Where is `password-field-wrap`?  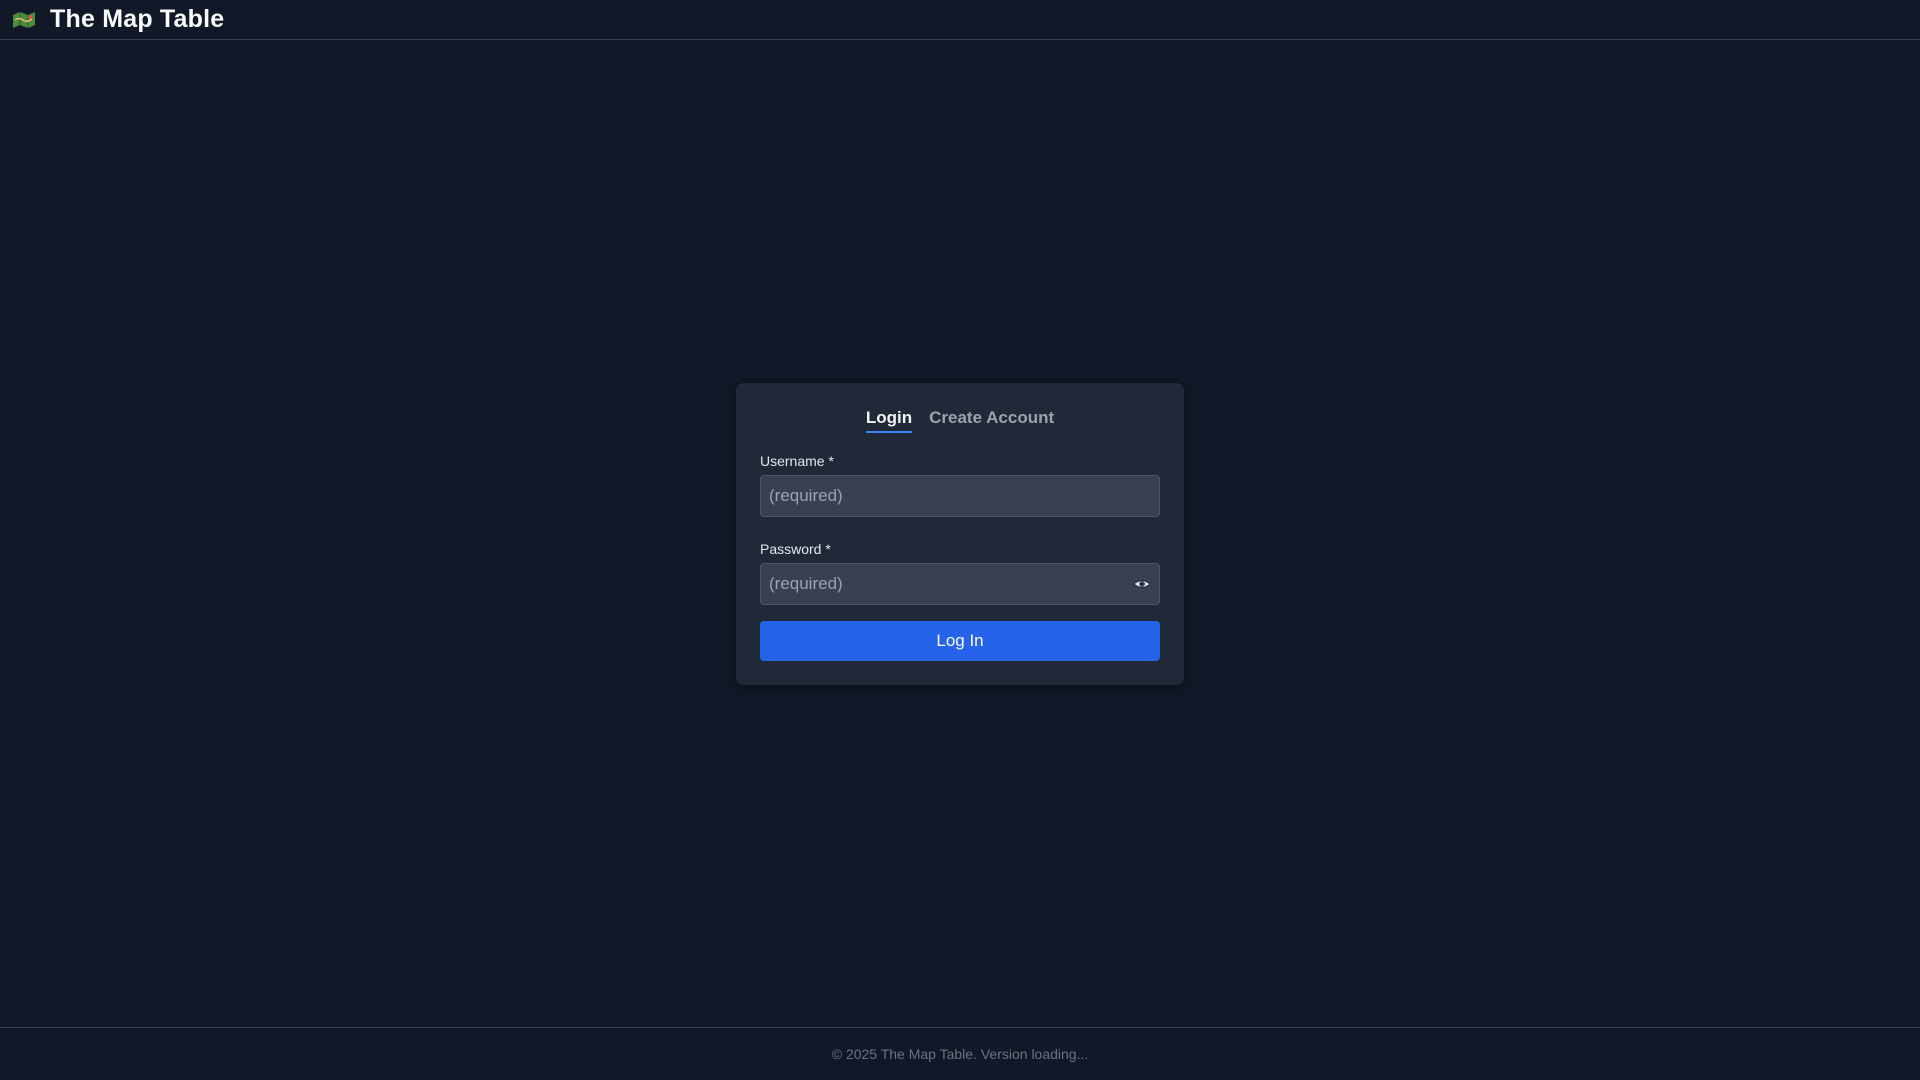 password-field-wrap is located at coordinates (960, 584).